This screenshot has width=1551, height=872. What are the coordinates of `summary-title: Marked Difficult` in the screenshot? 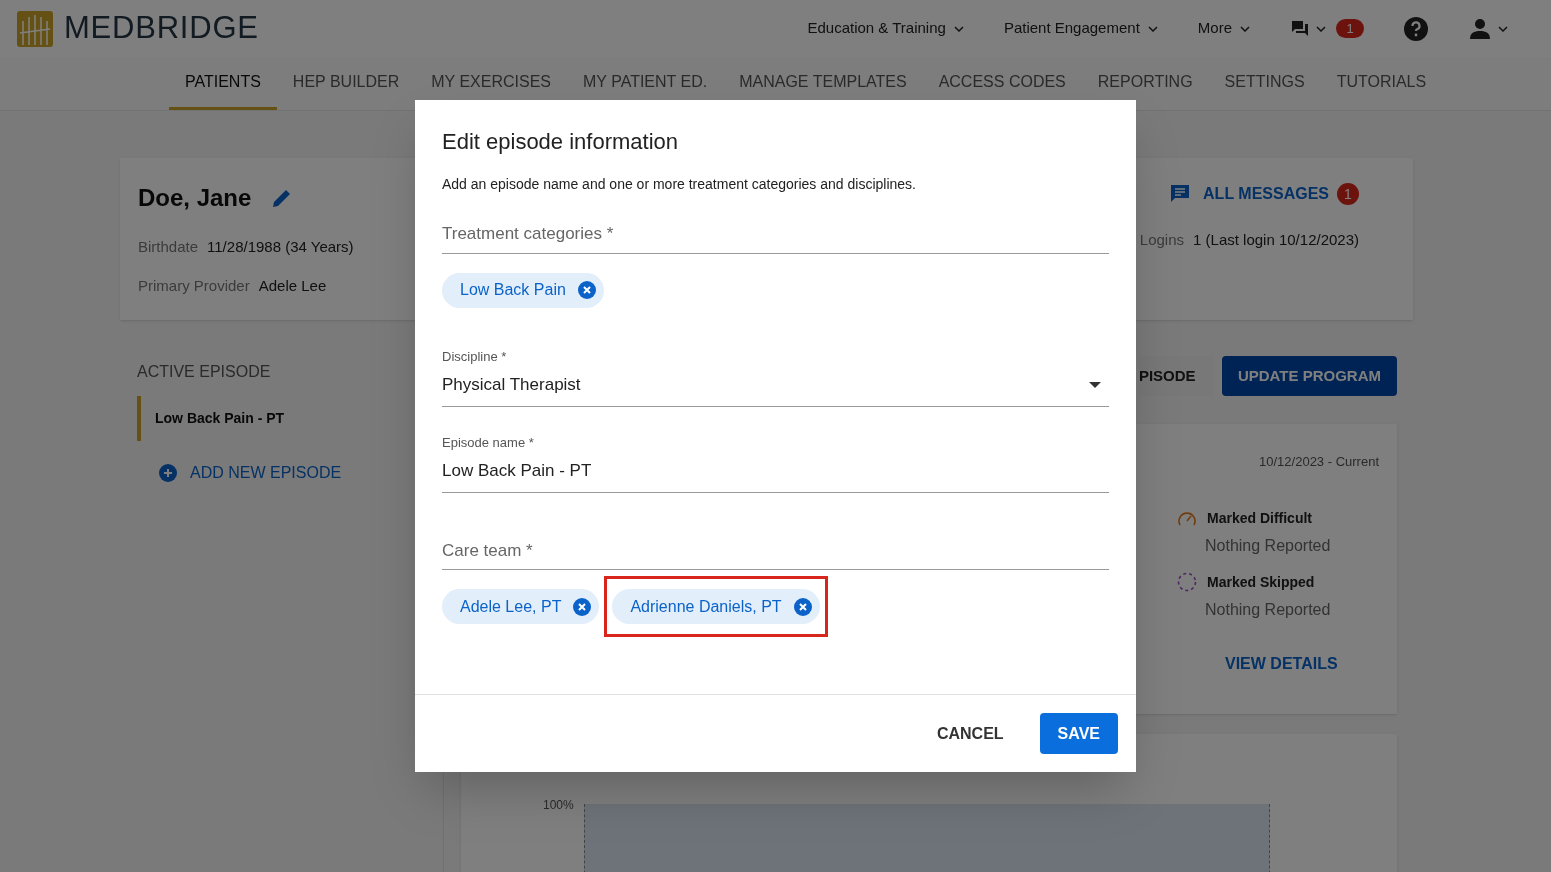 It's located at (1259, 518).